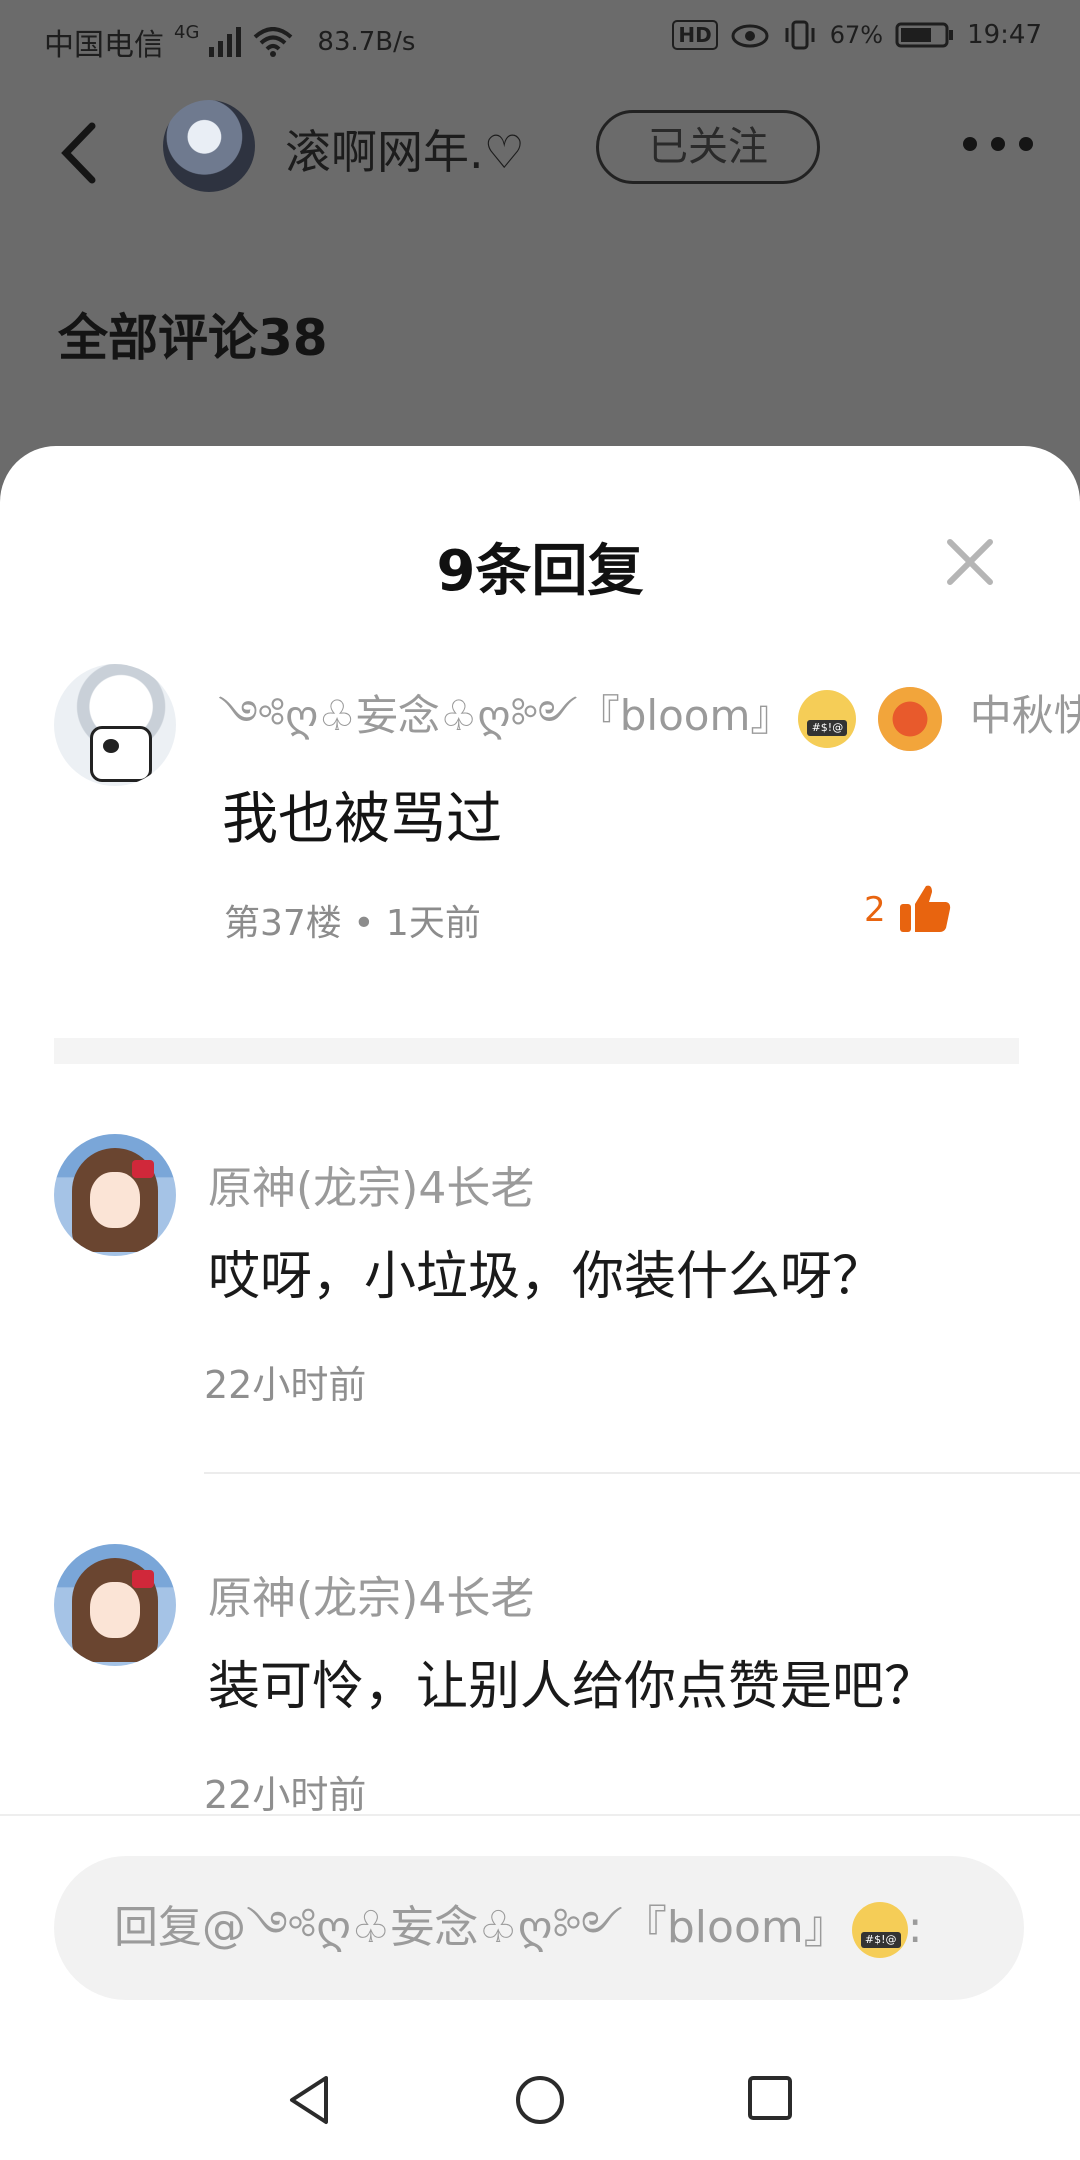 This screenshot has width=1080, height=2160. I want to click on net-speed: 83.7B/s, so click(366, 42).